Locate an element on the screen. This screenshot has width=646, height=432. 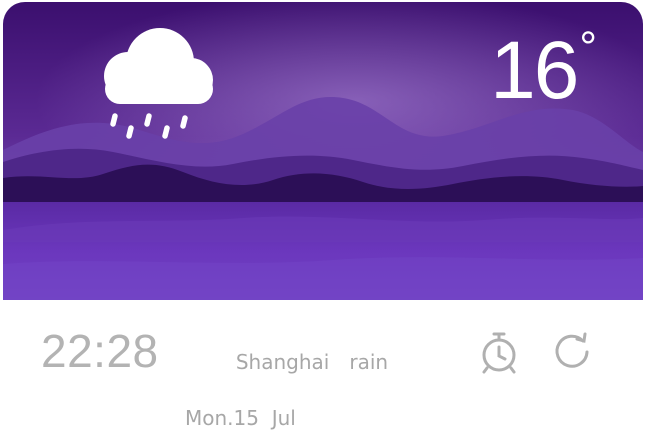
rain-cloud-icon is located at coordinates (158, 83).